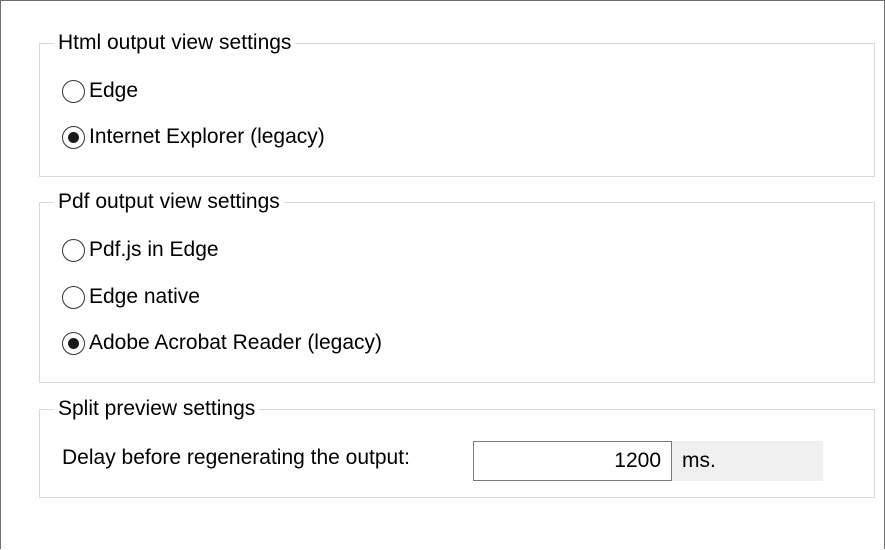 Image resolution: width=885 pixels, height=550 pixels. I want to click on radio-adobe-acrobat-reader: Adobe Acrobat Reader (legacy), so click(222, 343).